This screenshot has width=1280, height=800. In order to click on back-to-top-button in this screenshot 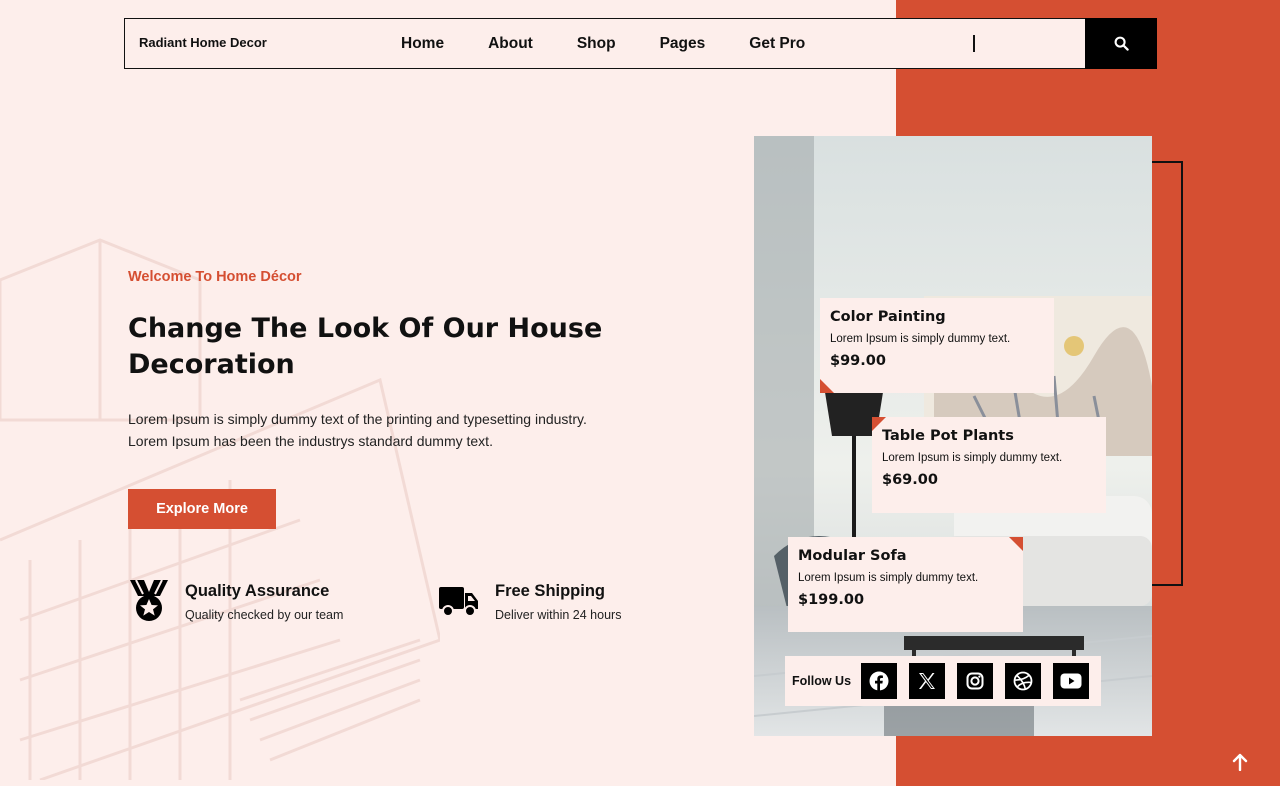, I will do `click(1240, 762)`.